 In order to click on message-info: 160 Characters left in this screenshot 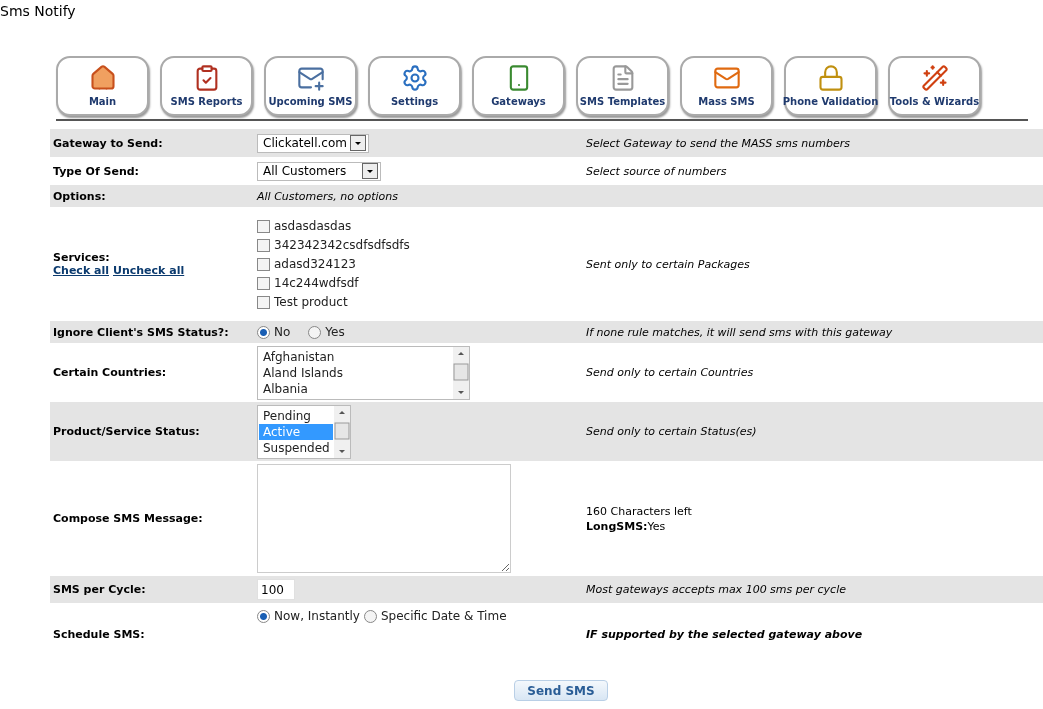, I will do `click(639, 511)`.